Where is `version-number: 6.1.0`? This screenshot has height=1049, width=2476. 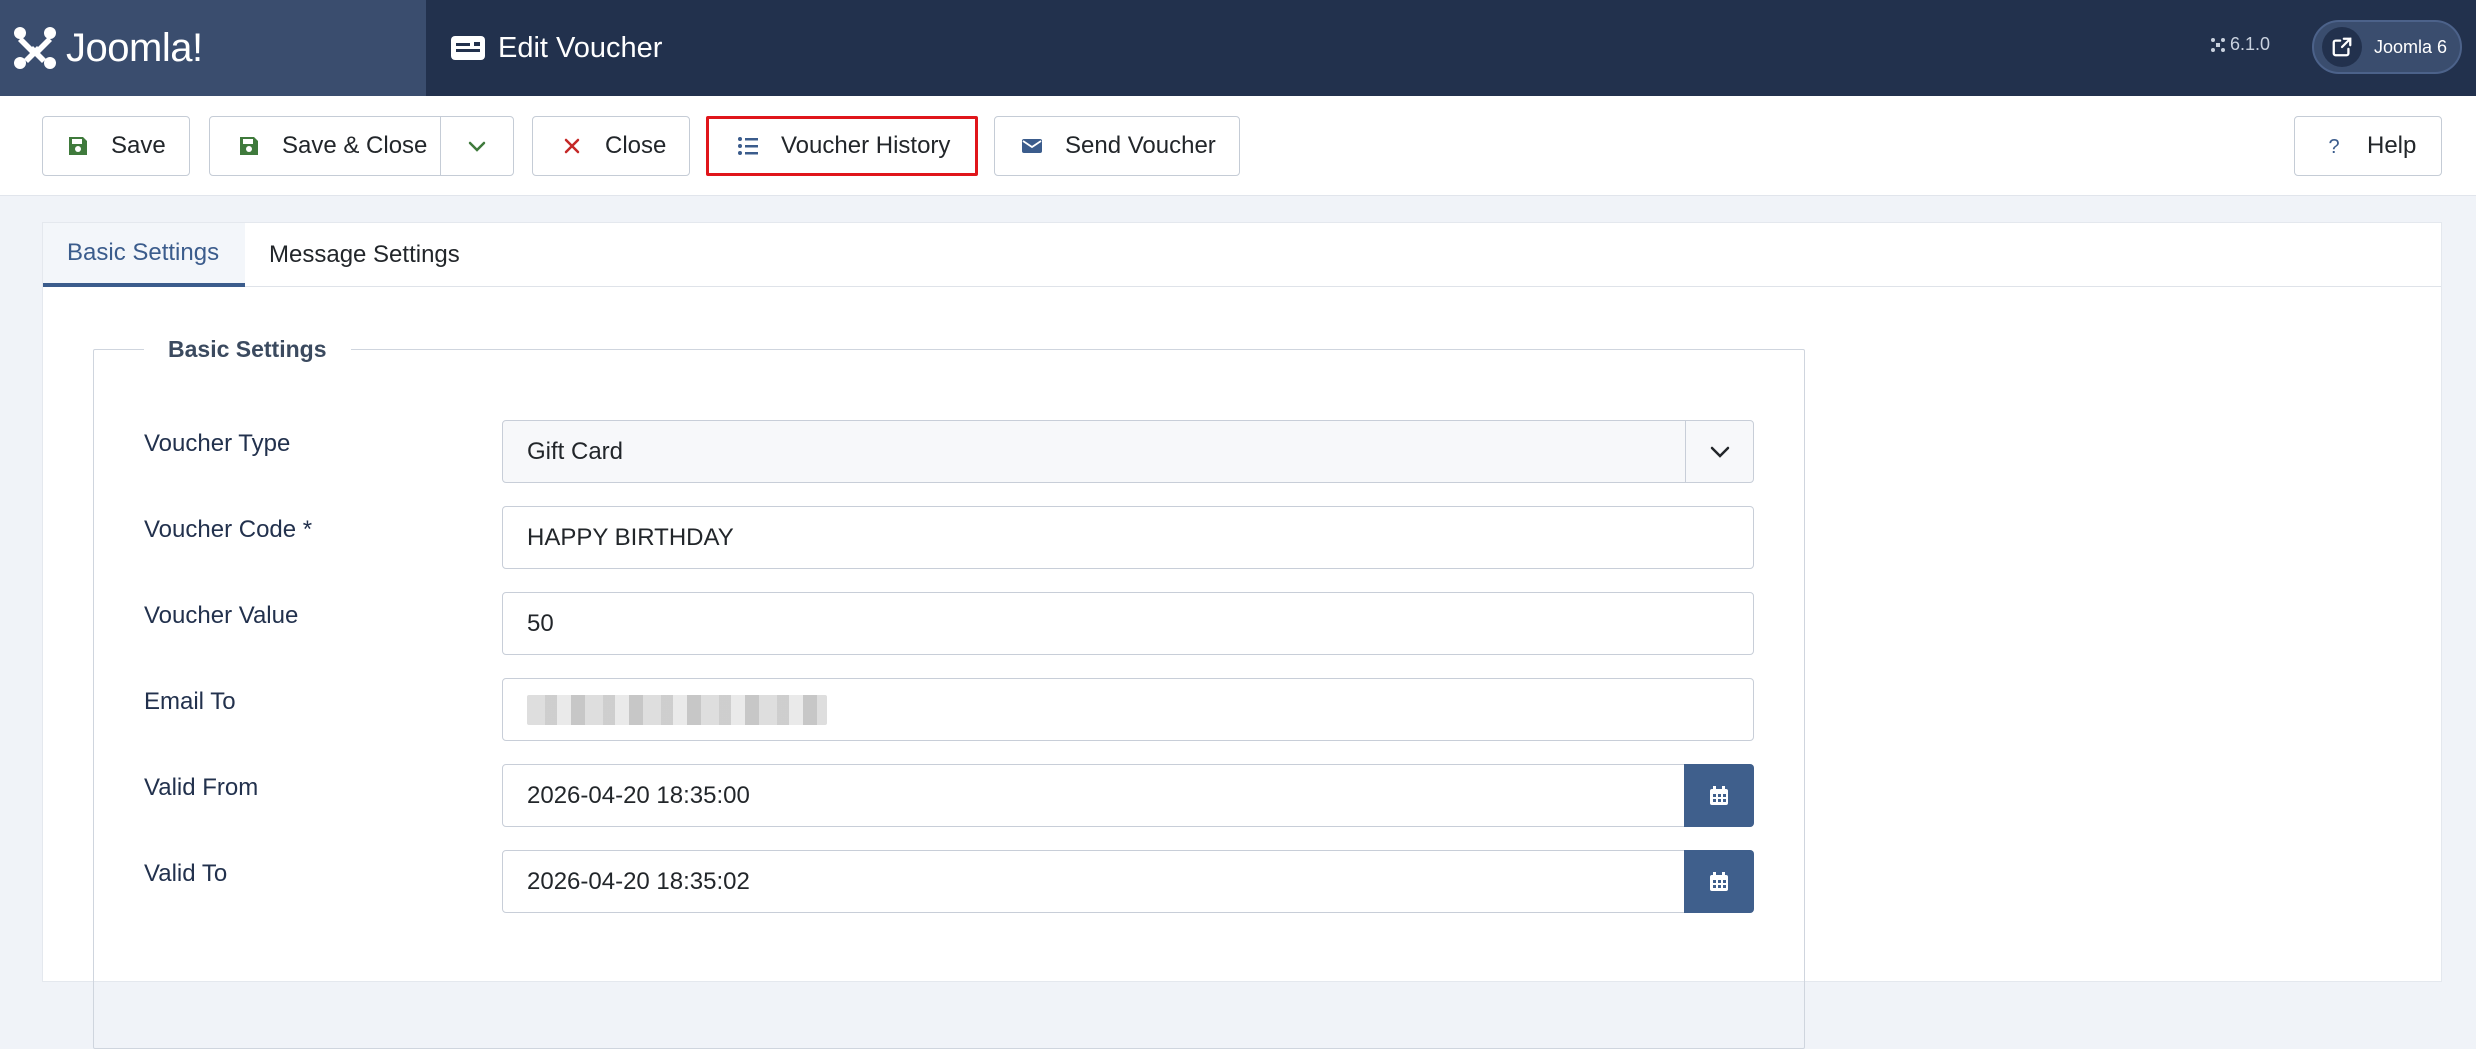 version-number: 6.1.0 is located at coordinates (2250, 44).